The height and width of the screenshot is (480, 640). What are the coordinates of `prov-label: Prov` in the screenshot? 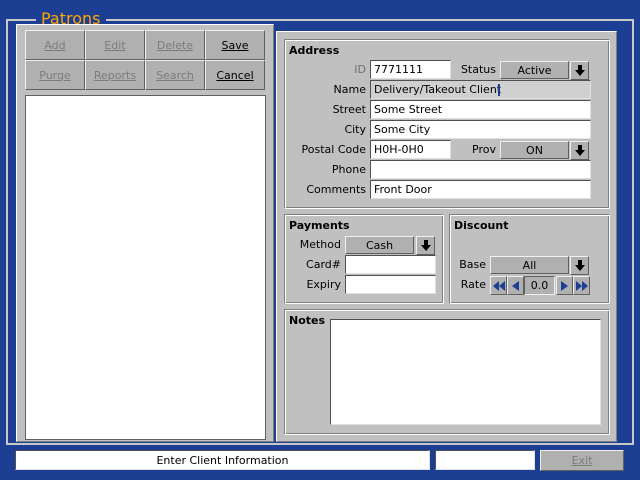 It's located at (484, 149).